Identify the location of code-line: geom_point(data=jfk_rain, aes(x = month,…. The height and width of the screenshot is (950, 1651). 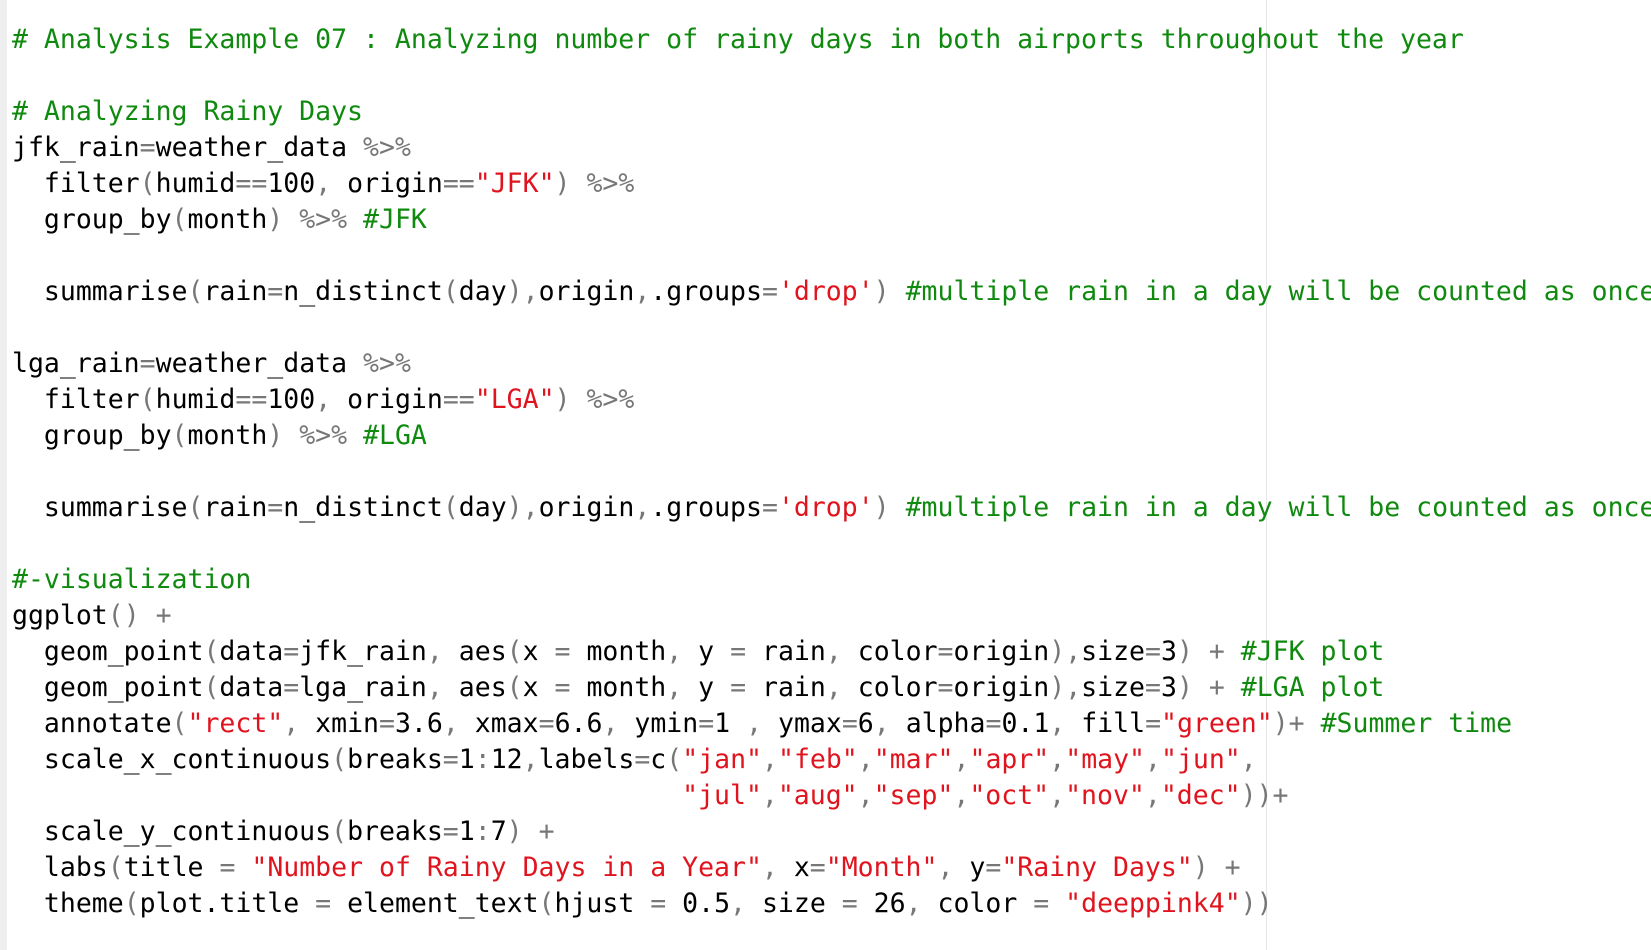
(831, 652).